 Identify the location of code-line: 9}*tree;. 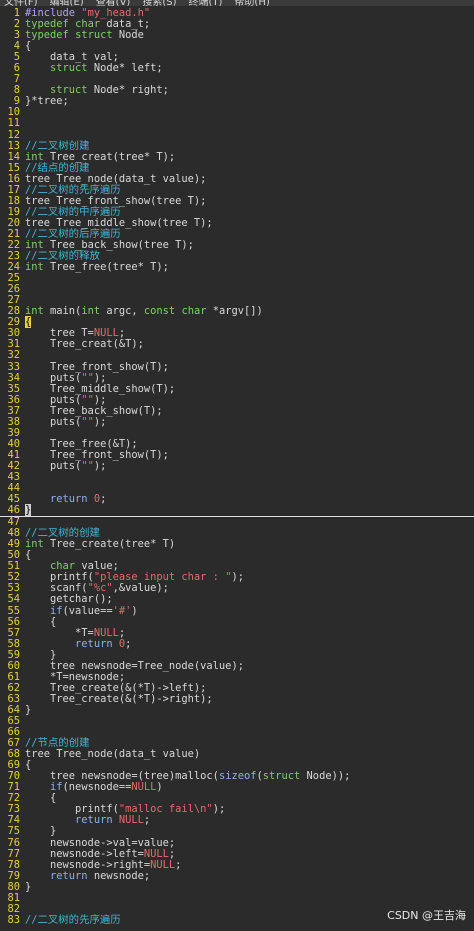
(237, 101).